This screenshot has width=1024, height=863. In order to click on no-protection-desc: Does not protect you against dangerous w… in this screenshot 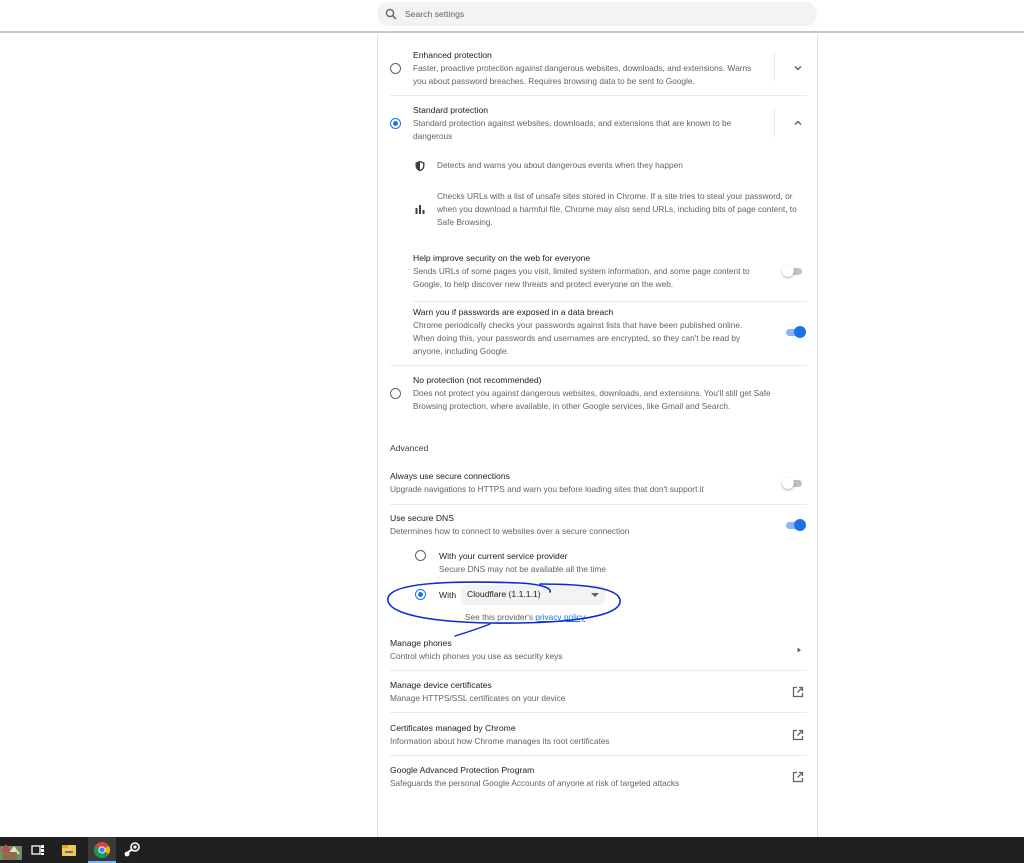, I will do `click(592, 399)`.